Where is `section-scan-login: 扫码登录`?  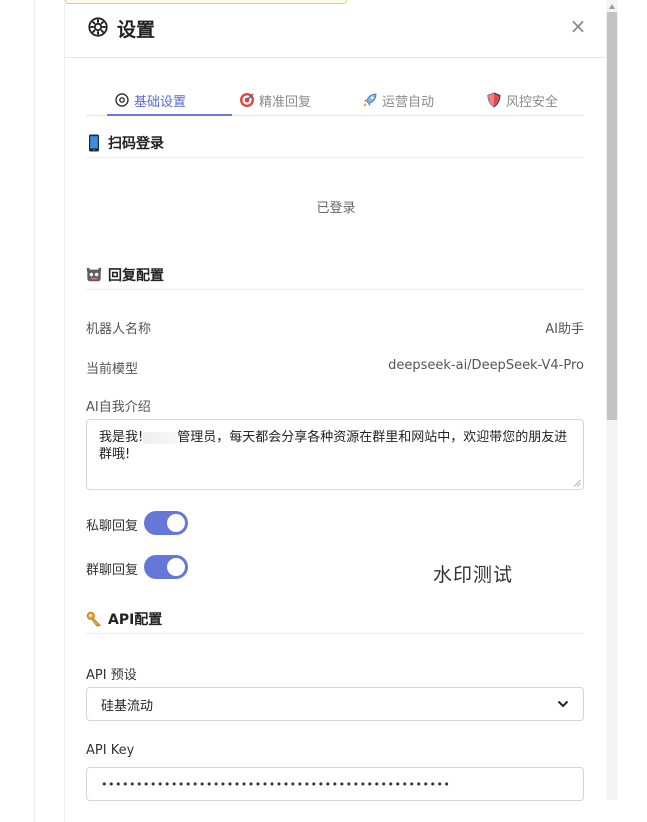 section-scan-login: 扫码登录 is located at coordinates (335, 145).